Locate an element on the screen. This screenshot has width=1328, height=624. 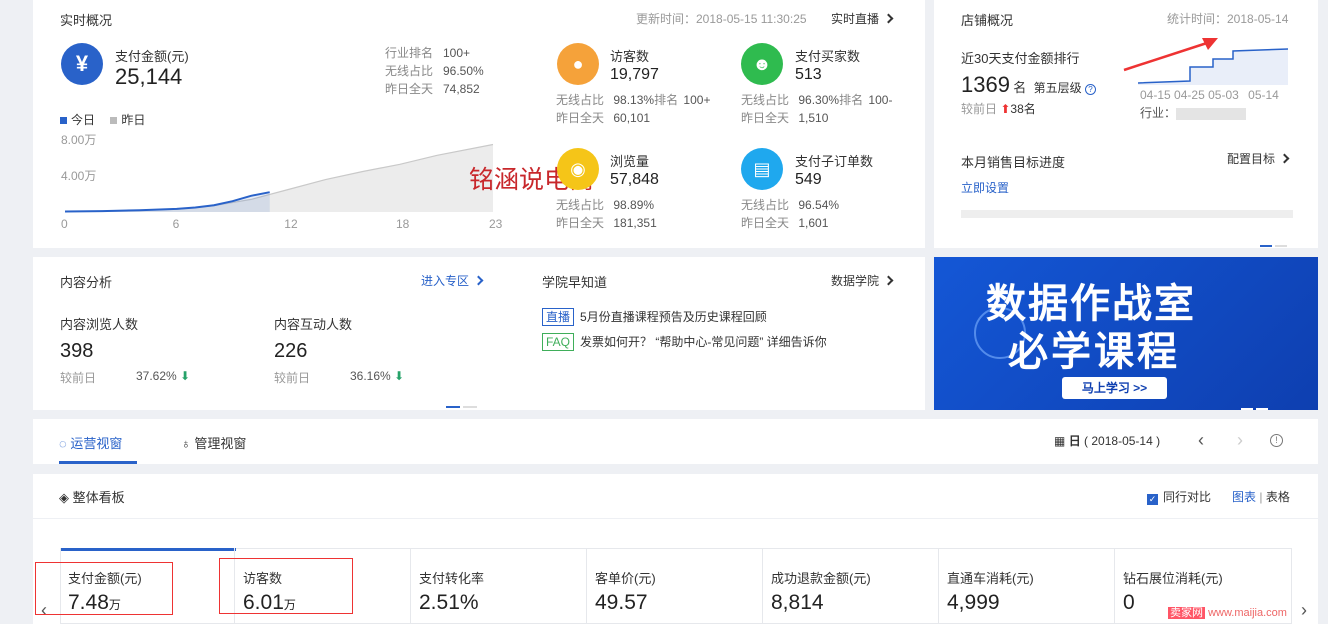
content-inter-value: 226 is located at coordinates (291, 351).